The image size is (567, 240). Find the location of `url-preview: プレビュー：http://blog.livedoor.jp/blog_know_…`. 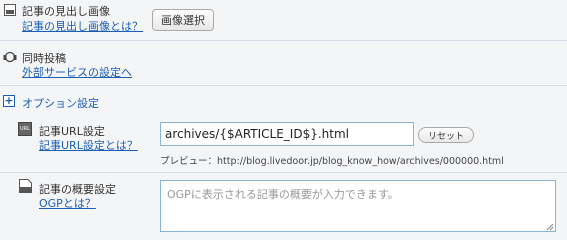

url-preview: プレビュー：http://blog.livedoor.jp/blog_know_… is located at coordinates (332, 161).